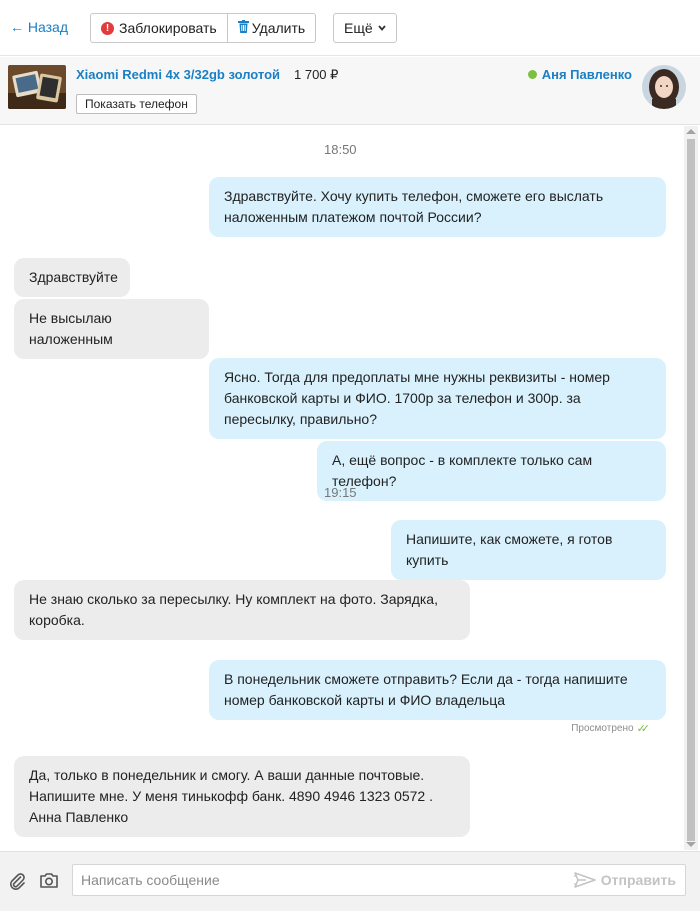 The width and height of the screenshot is (700, 911). What do you see at coordinates (584, 880) in the screenshot?
I see `send-icon` at bounding box center [584, 880].